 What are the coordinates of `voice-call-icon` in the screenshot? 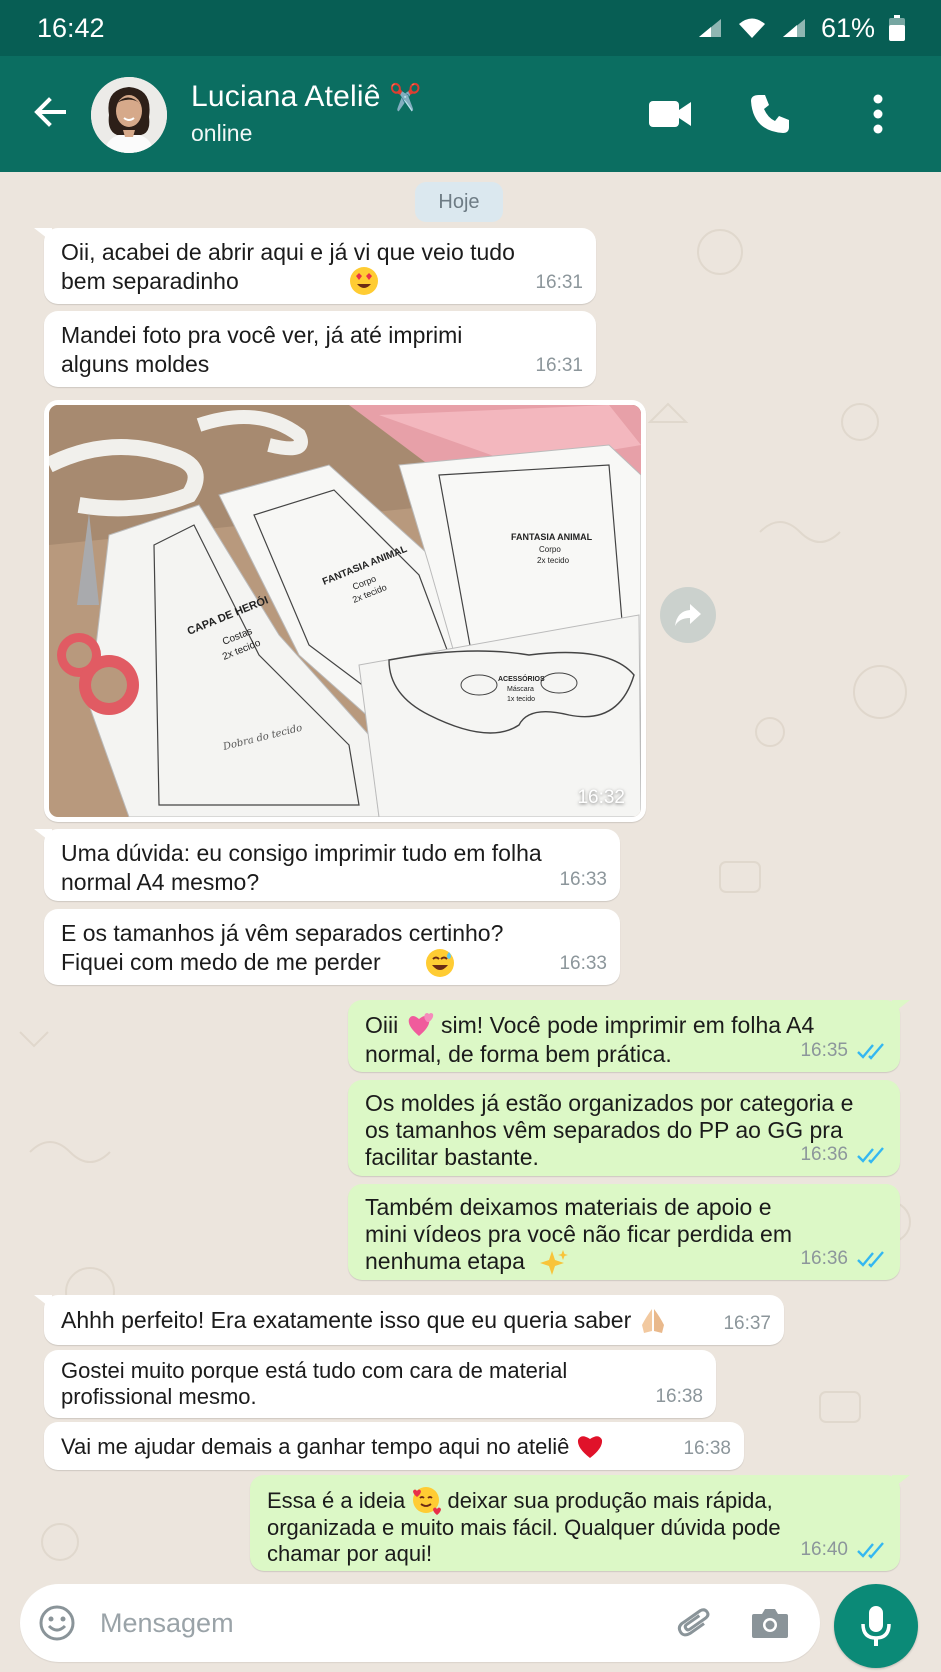 It's located at (770, 114).